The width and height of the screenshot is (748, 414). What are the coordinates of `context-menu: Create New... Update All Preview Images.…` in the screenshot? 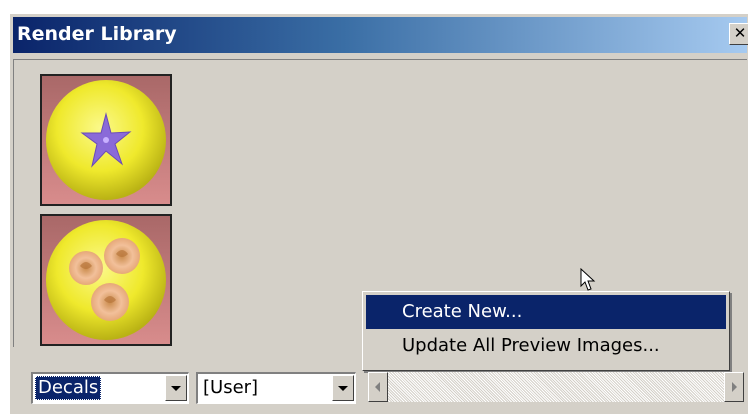 It's located at (546, 331).